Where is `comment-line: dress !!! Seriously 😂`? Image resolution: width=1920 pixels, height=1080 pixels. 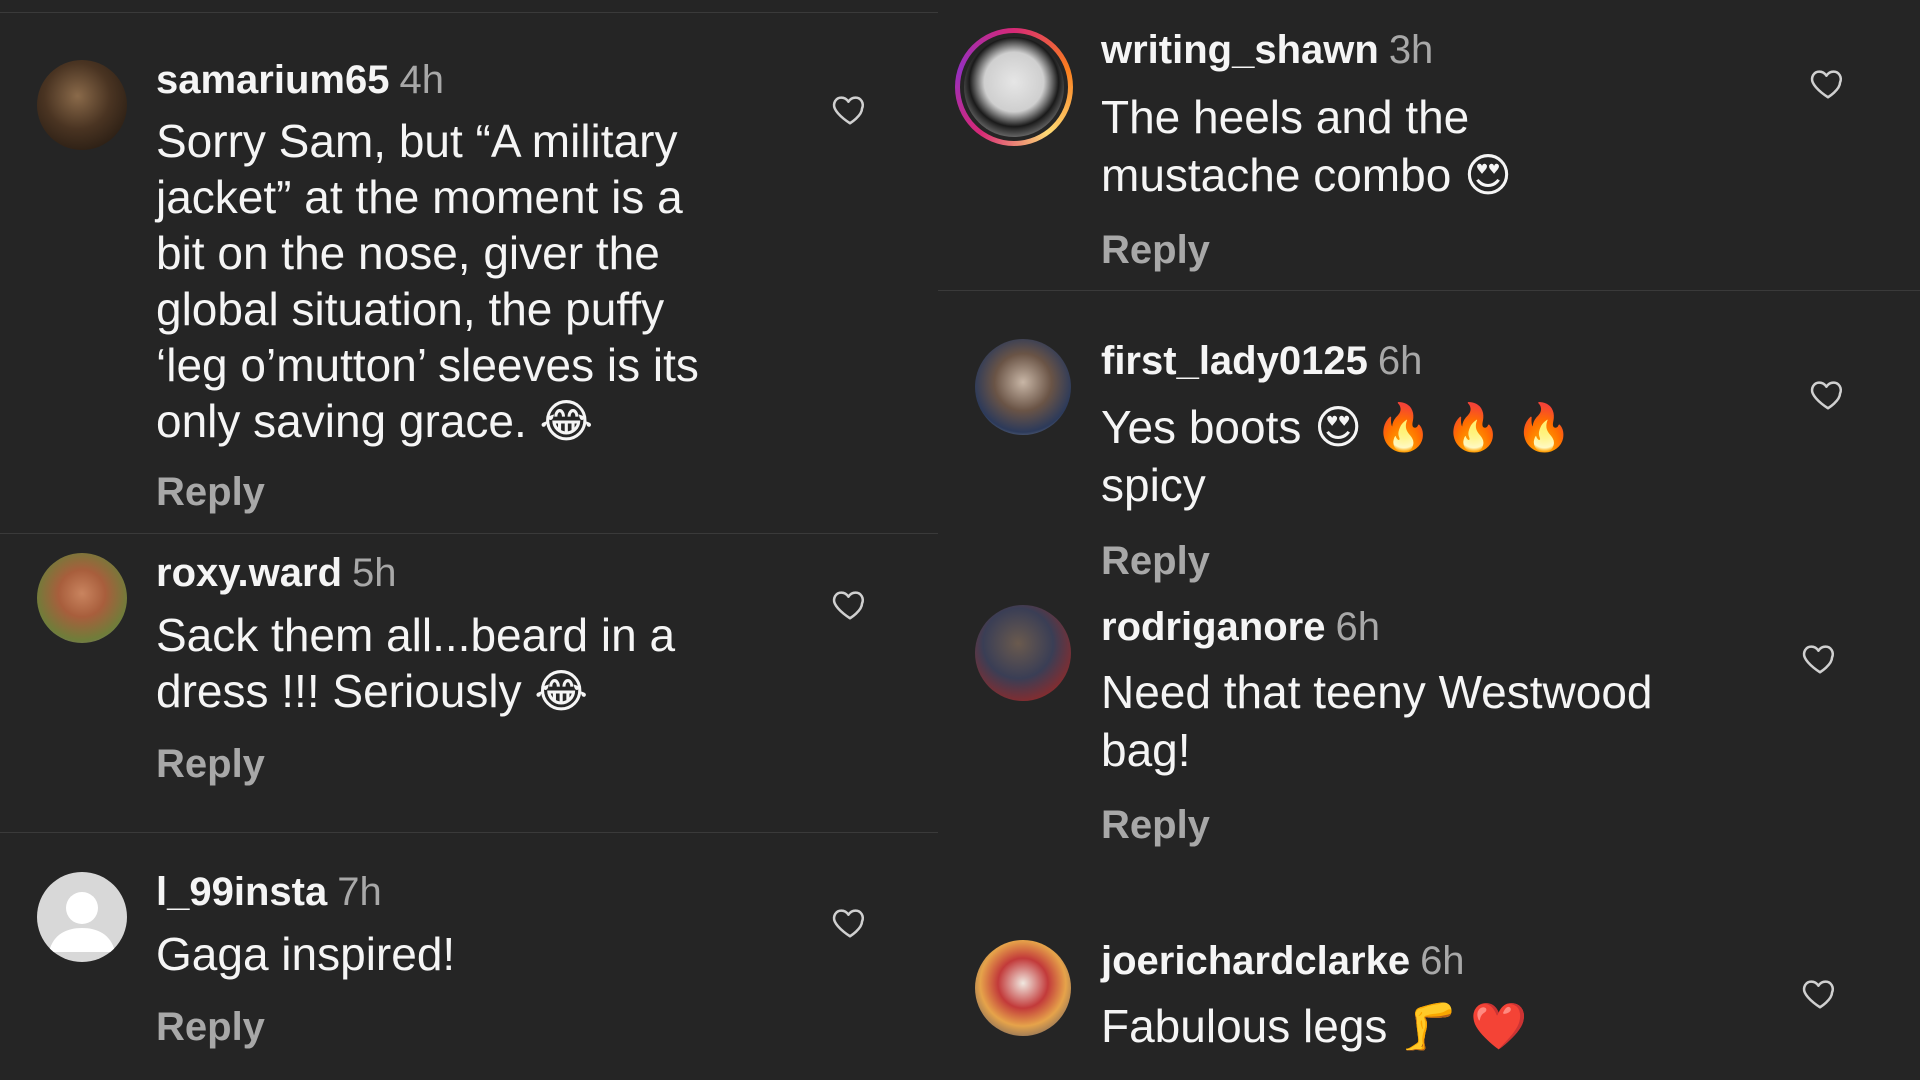 comment-line: dress !!! Seriously 😂 is located at coordinates (372, 691).